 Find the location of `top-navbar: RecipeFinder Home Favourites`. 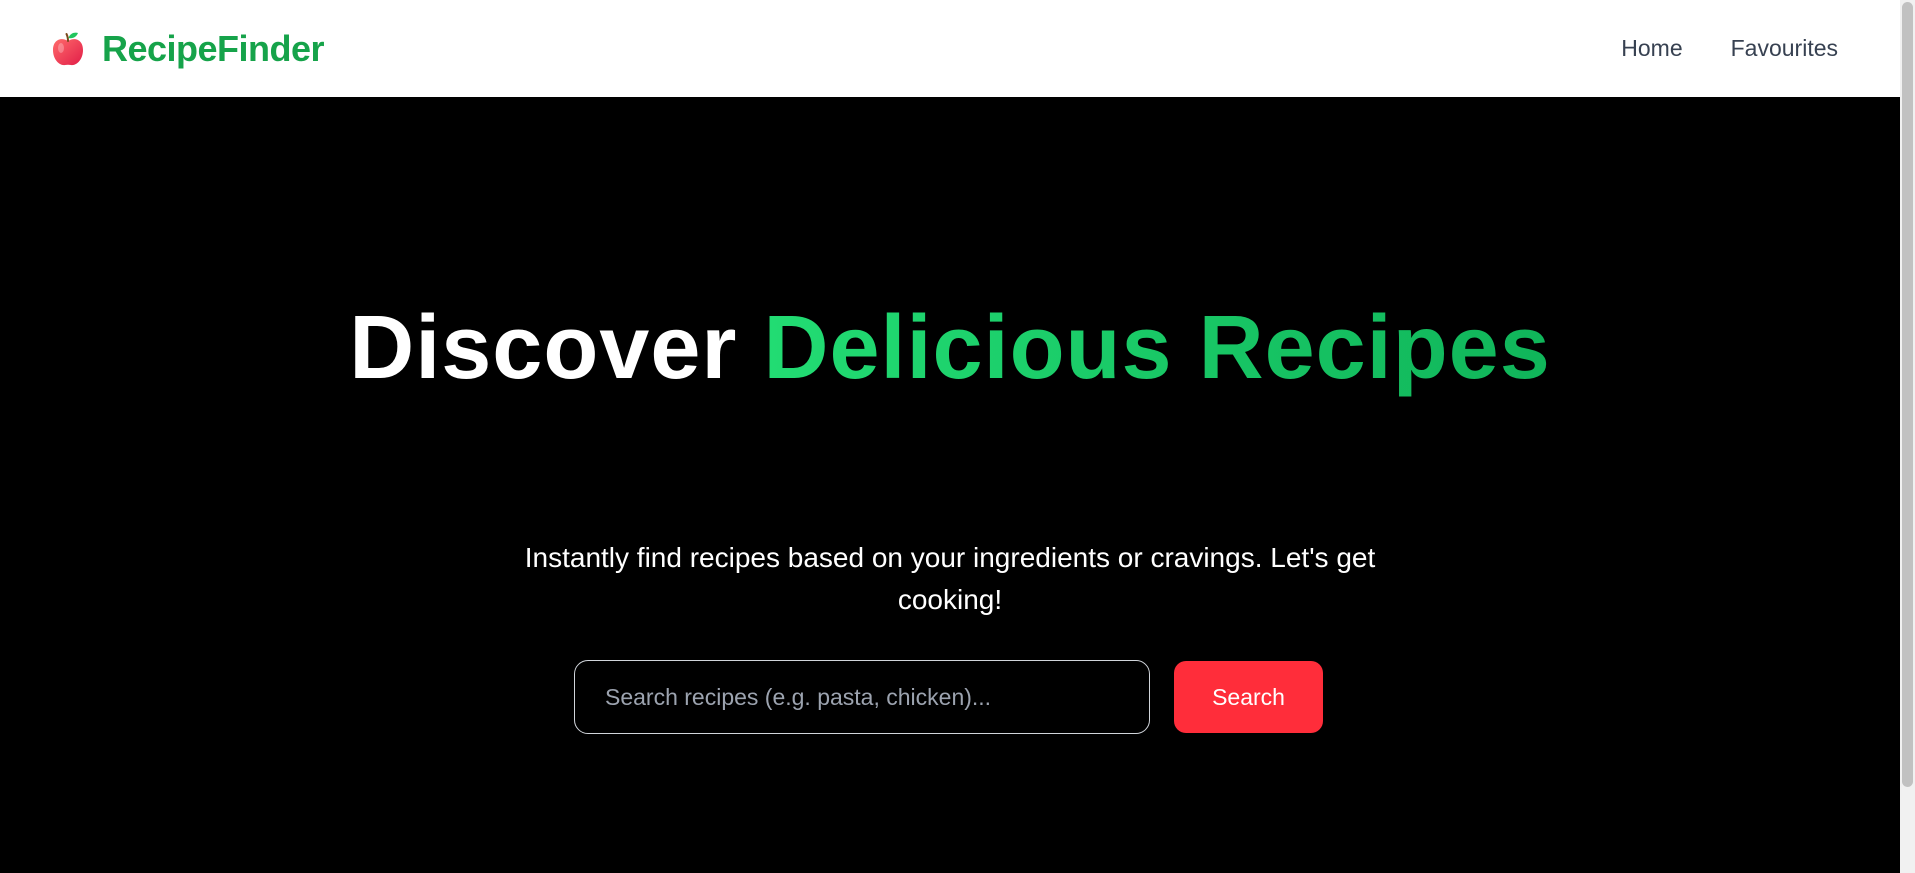

top-navbar: RecipeFinder Home Favourites is located at coordinates (950, 48).